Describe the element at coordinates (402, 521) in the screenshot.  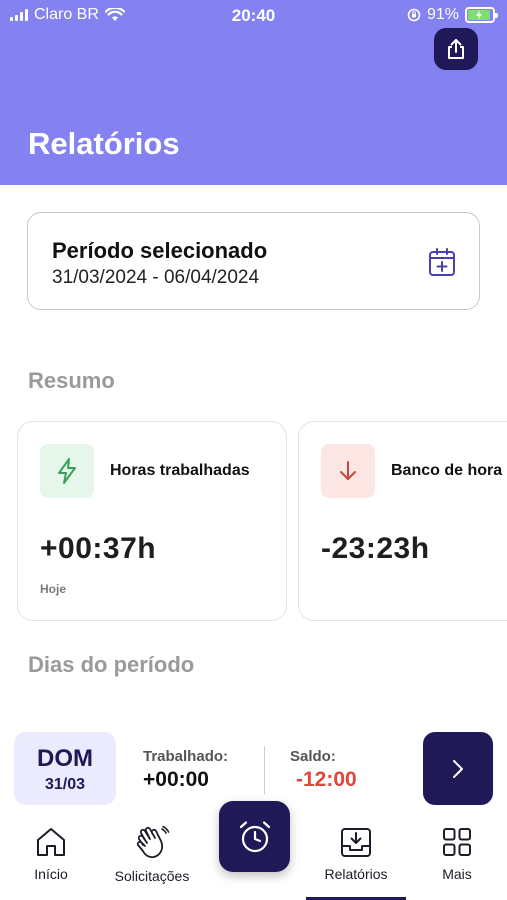
I see `summary-card-hour-bank: Banco de hora -23:23h` at that location.